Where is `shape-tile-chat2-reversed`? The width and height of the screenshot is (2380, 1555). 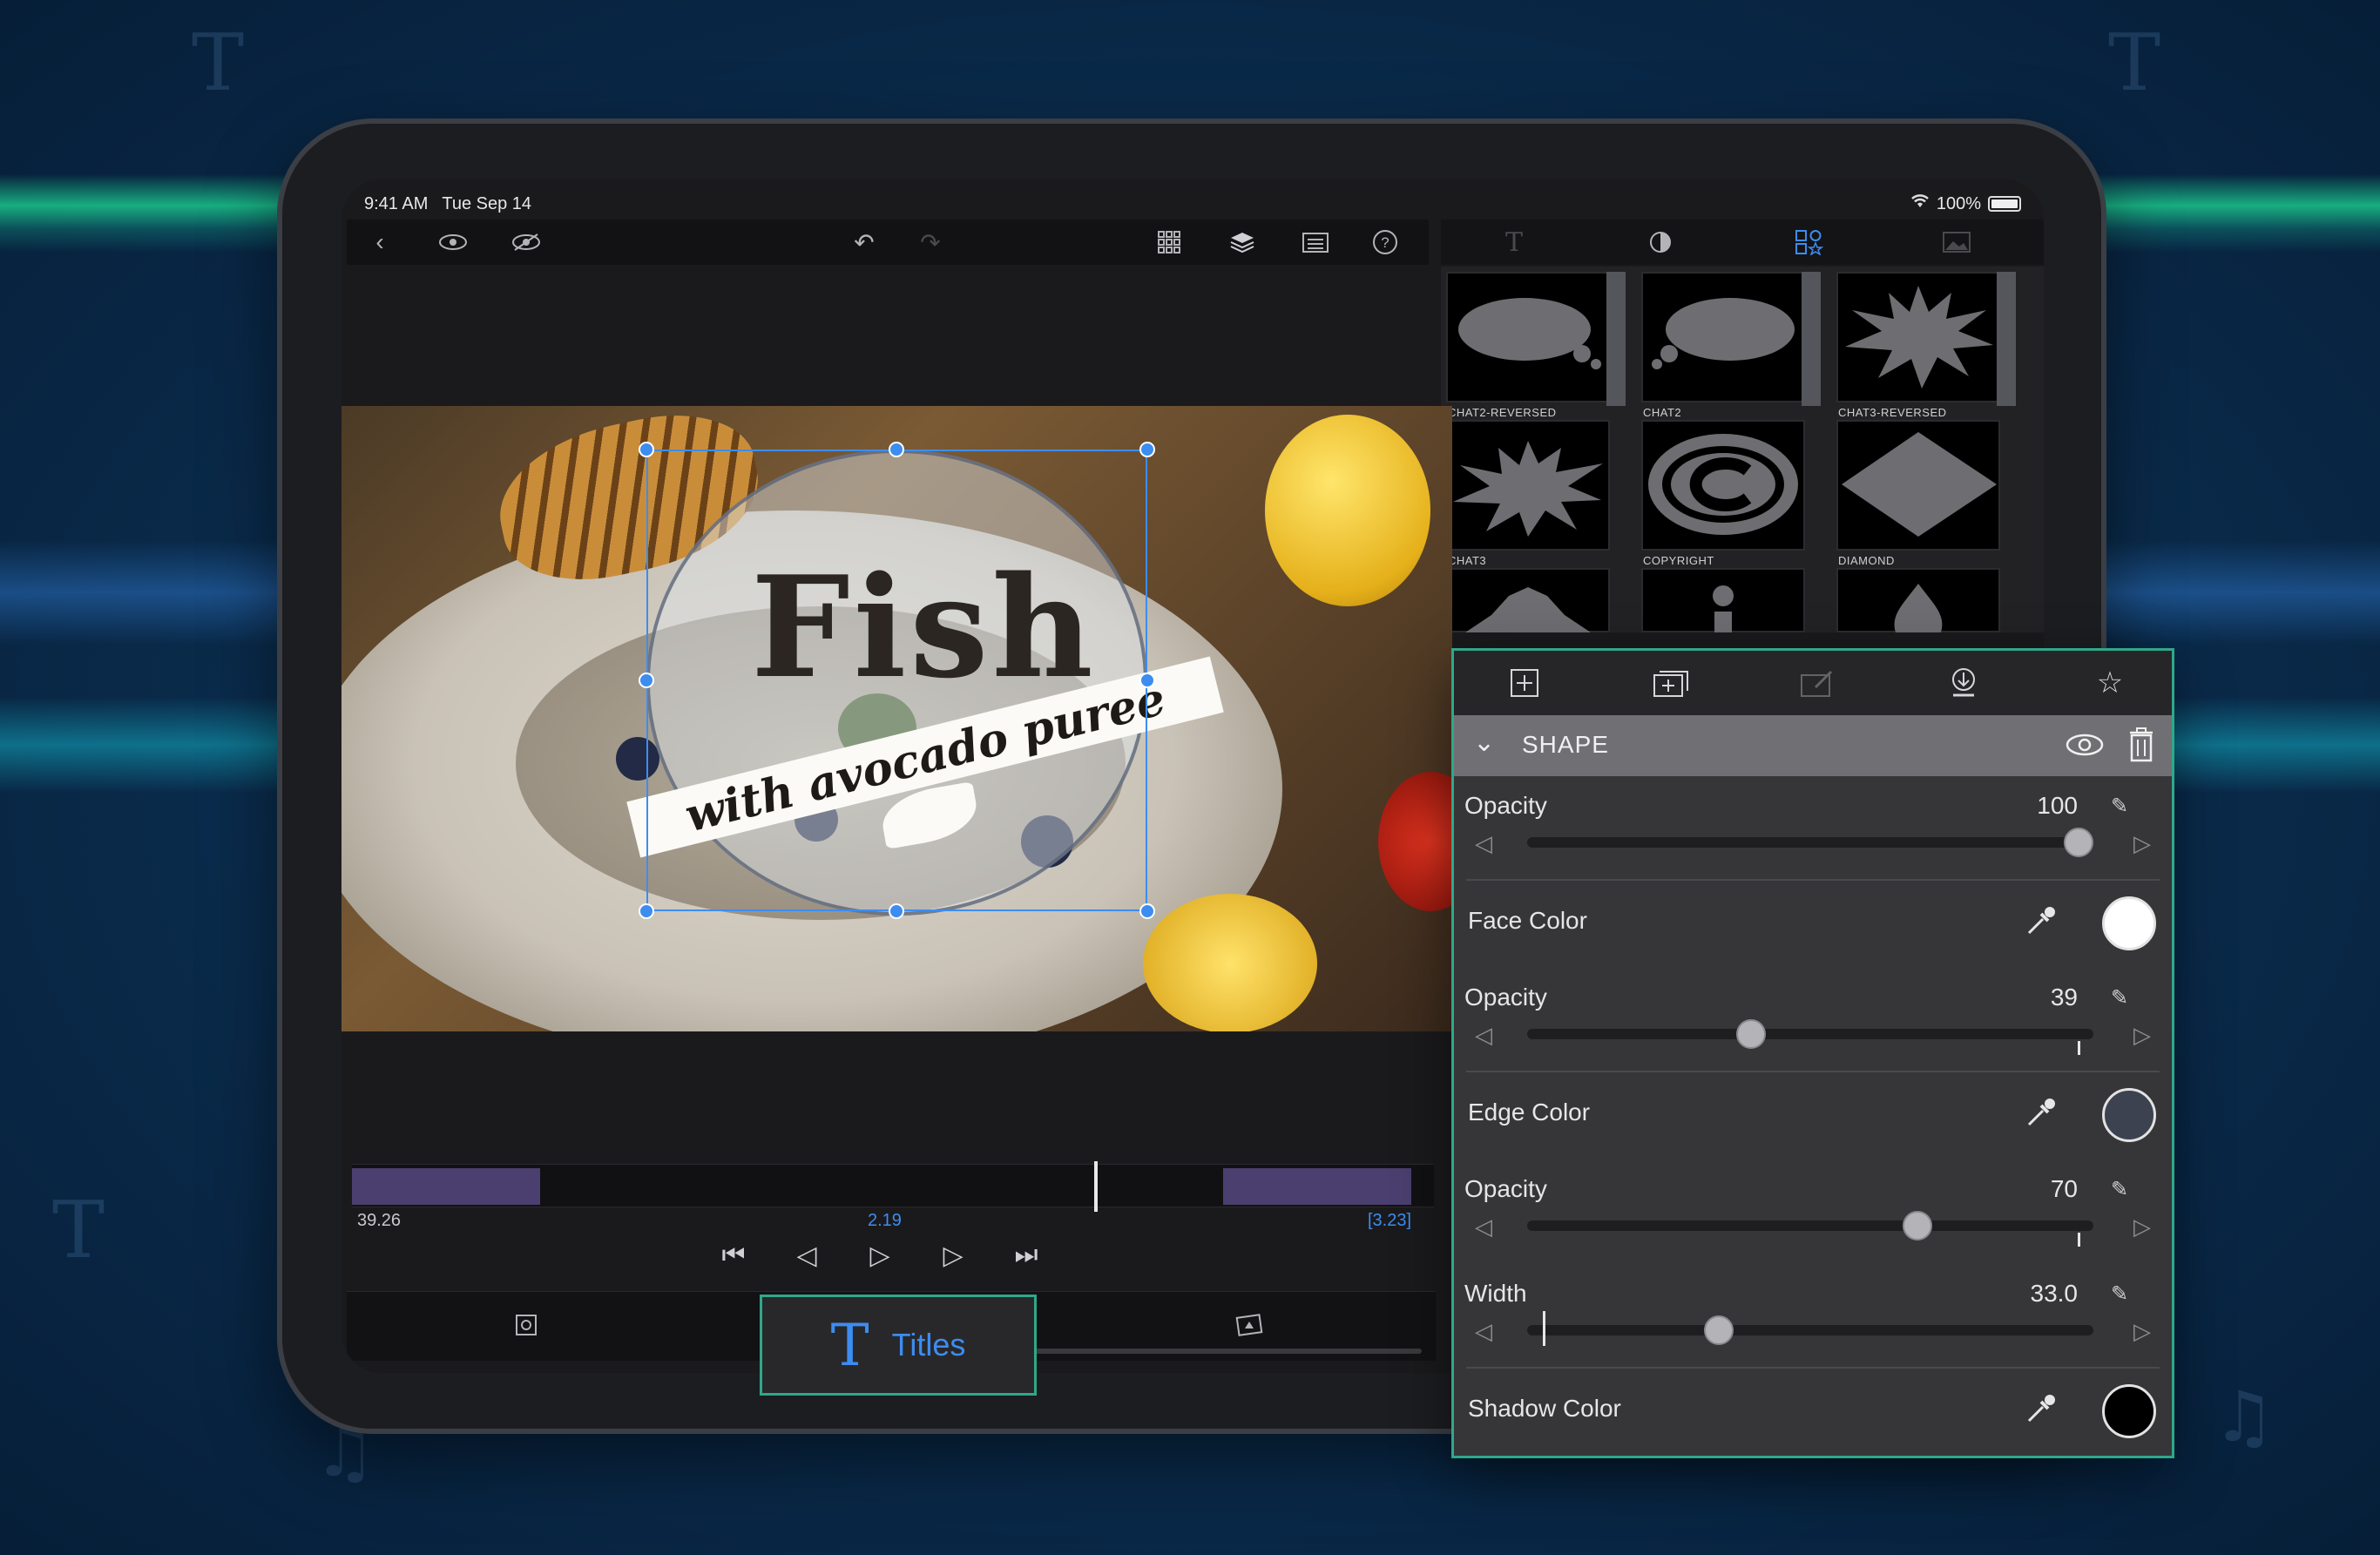 shape-tile-chat2-reversed is located at coordinates (1528, 337).